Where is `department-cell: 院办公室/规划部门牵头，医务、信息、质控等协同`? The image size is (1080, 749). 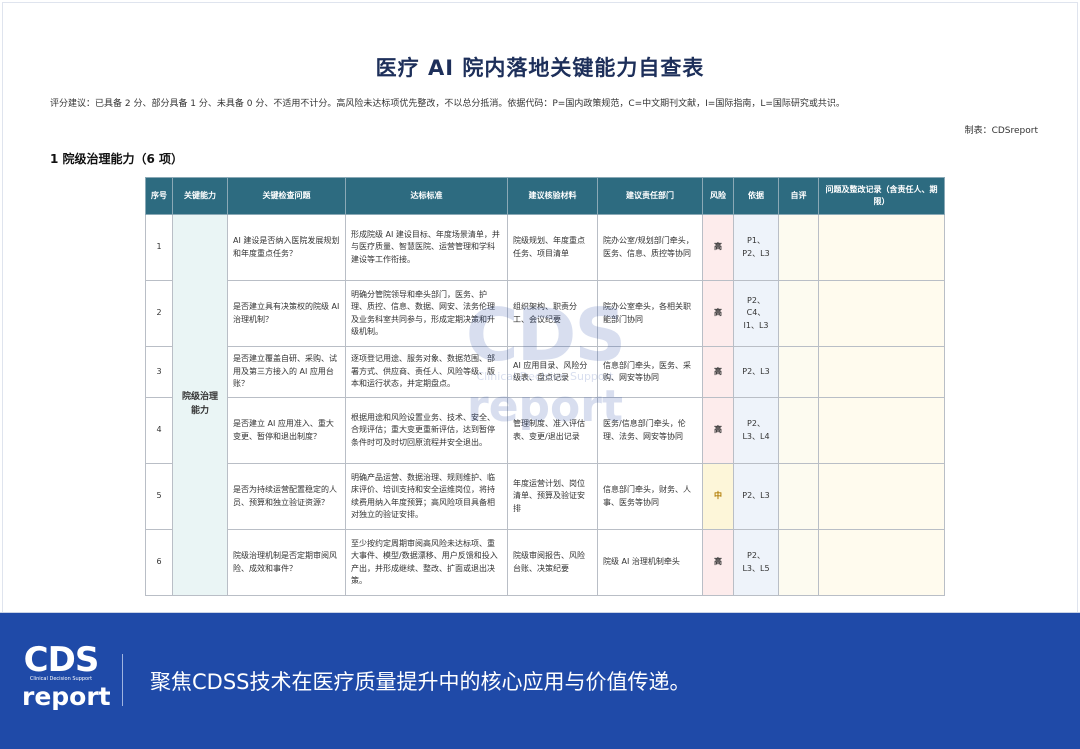
department-cell: 院办公室/规划部门牵头，医务、信息、质控等协同 is located at coordinates (650, 247).